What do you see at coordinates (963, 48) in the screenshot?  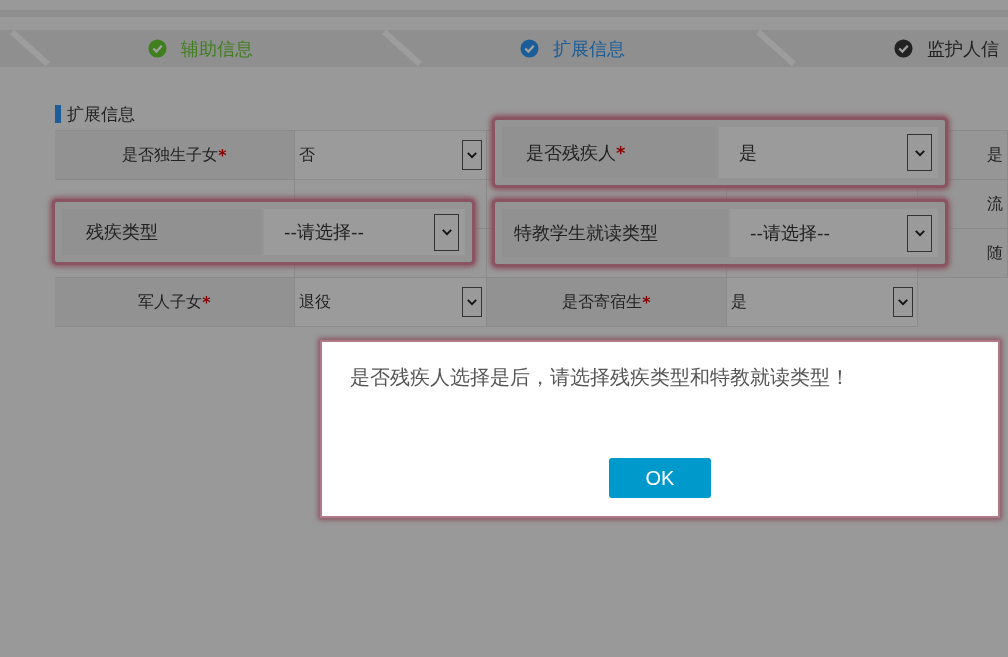 I see `step-label: 监护人信` at bounding box center [963, 48].